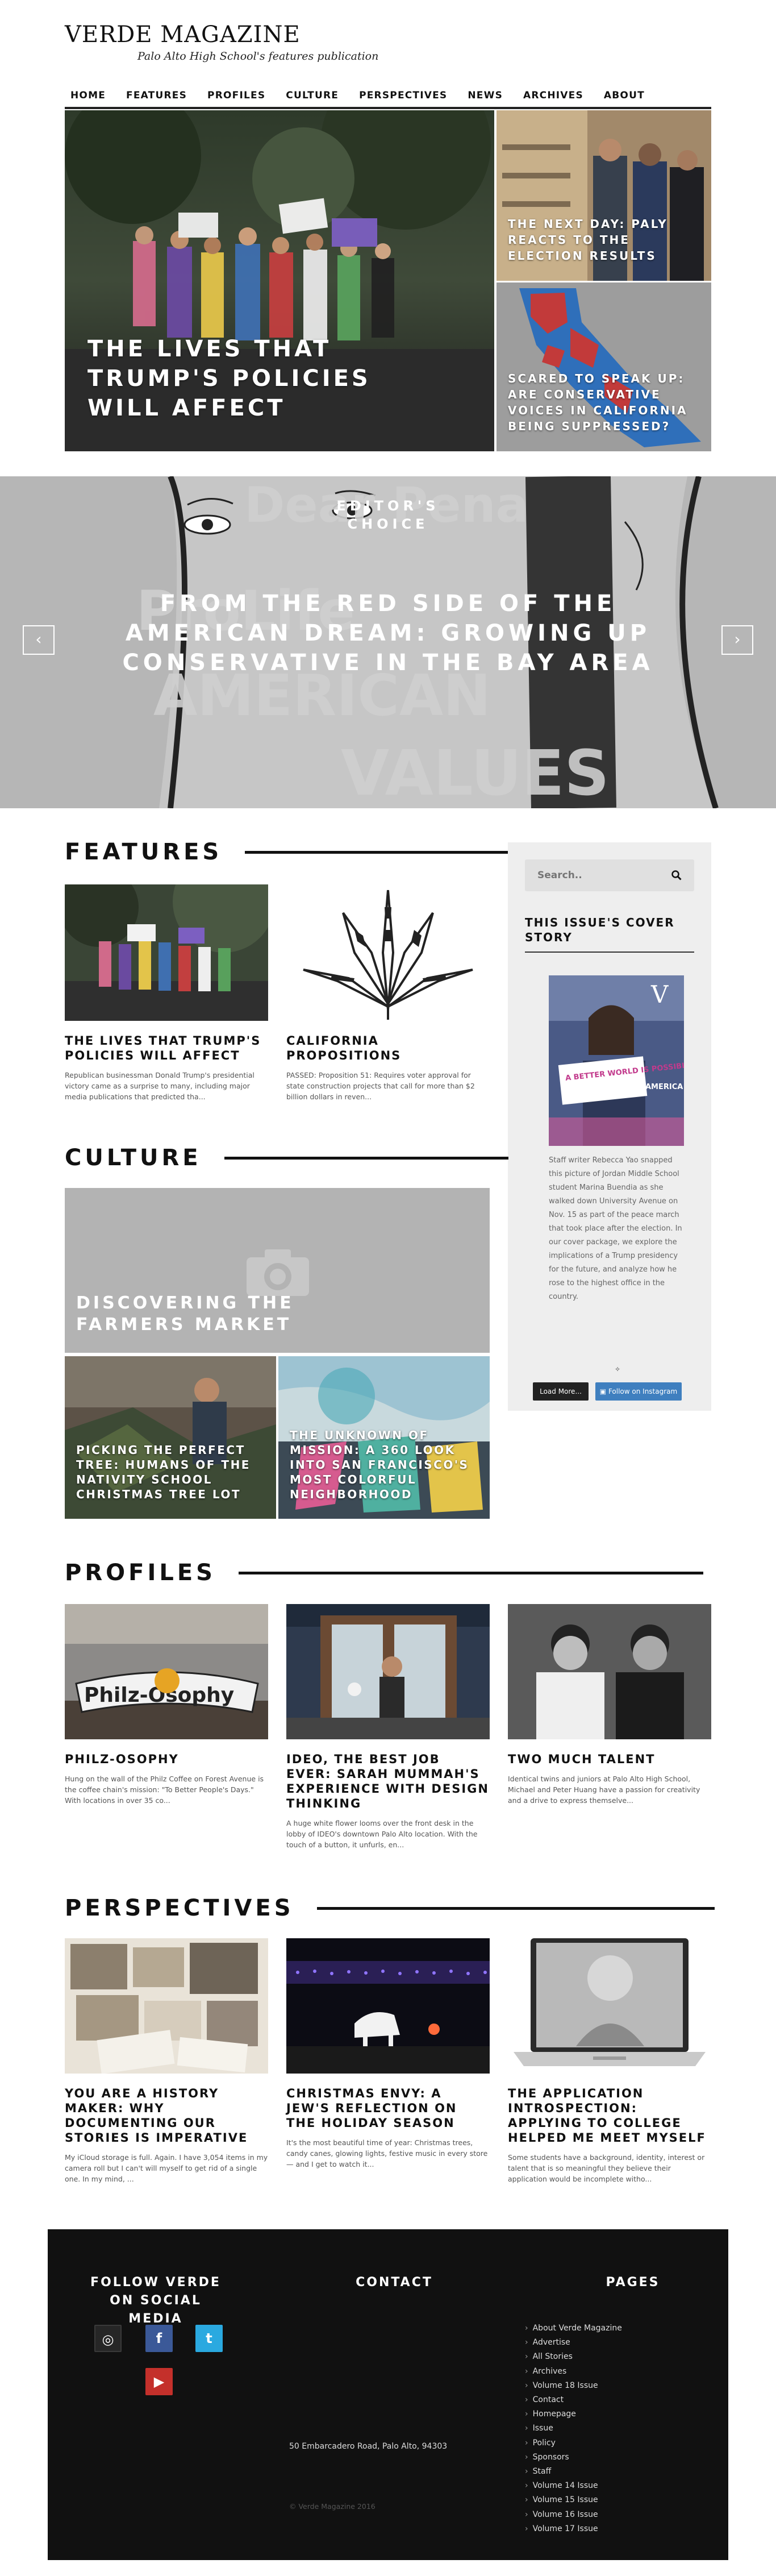  Describe the element at coordinates (609, 1760) in the screenshot. I see `profile-card-title: TWO MUCH TALENT` at that location.